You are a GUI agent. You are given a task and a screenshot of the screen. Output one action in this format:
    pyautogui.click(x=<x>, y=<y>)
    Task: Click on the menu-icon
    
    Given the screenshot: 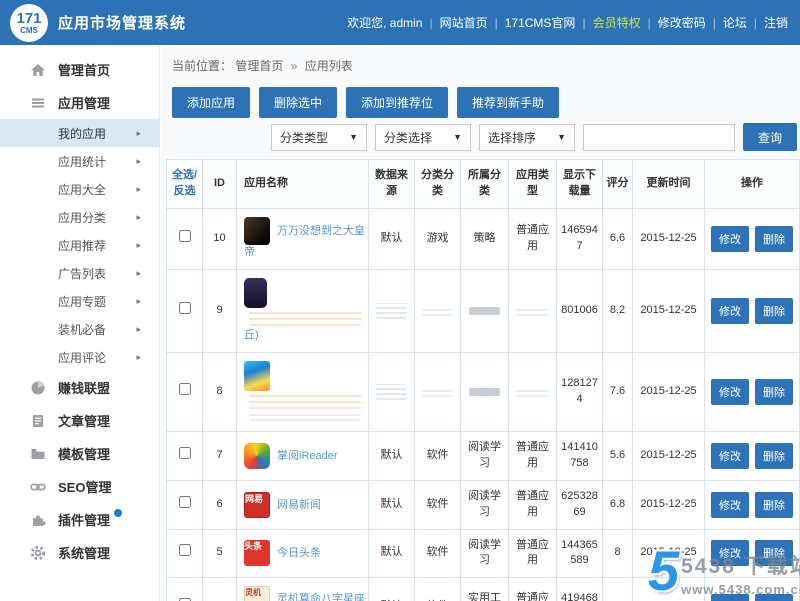 What is the action you would take?
    pyautogui.click(x=38, y=103)
    